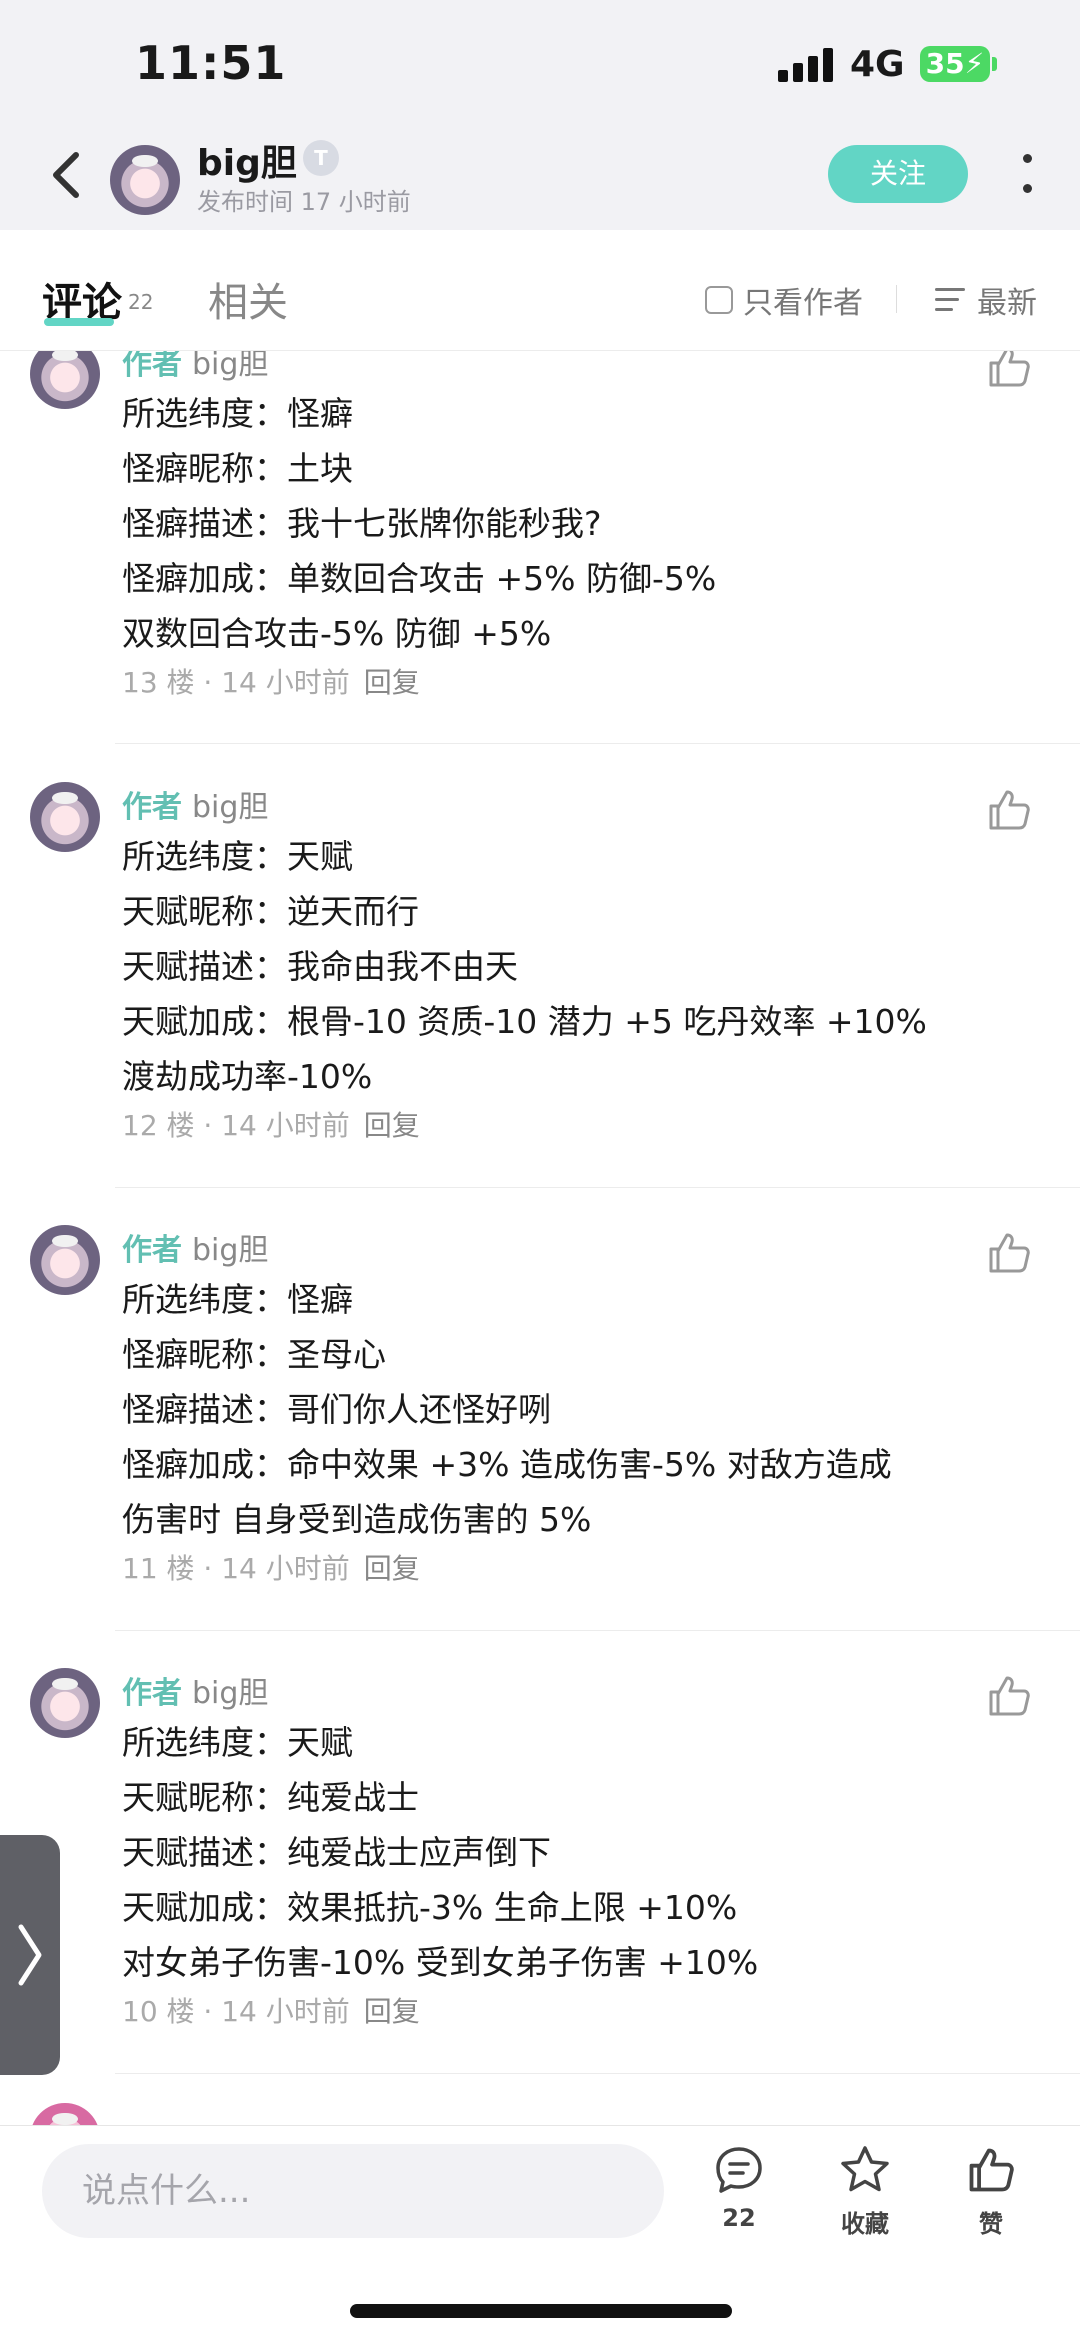 This screenshot has height=2338, width=1080. What do you see at coordinates (236, 2011) in the screenshot?
I see `floor-time: 10 楼 · 14 小时前` at bounding box center [236, 2011].